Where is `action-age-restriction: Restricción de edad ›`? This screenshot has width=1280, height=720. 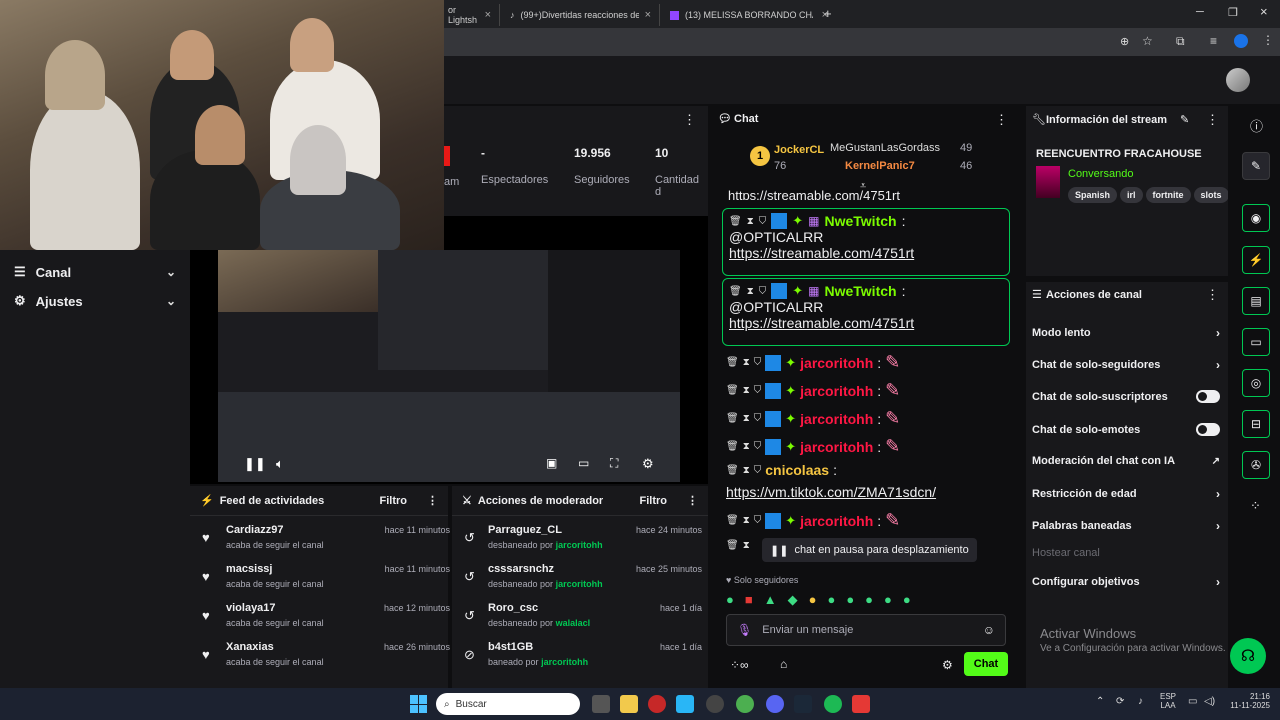 action-age-restriction: Restricción de edad › is located at coordinates (1126, 494).